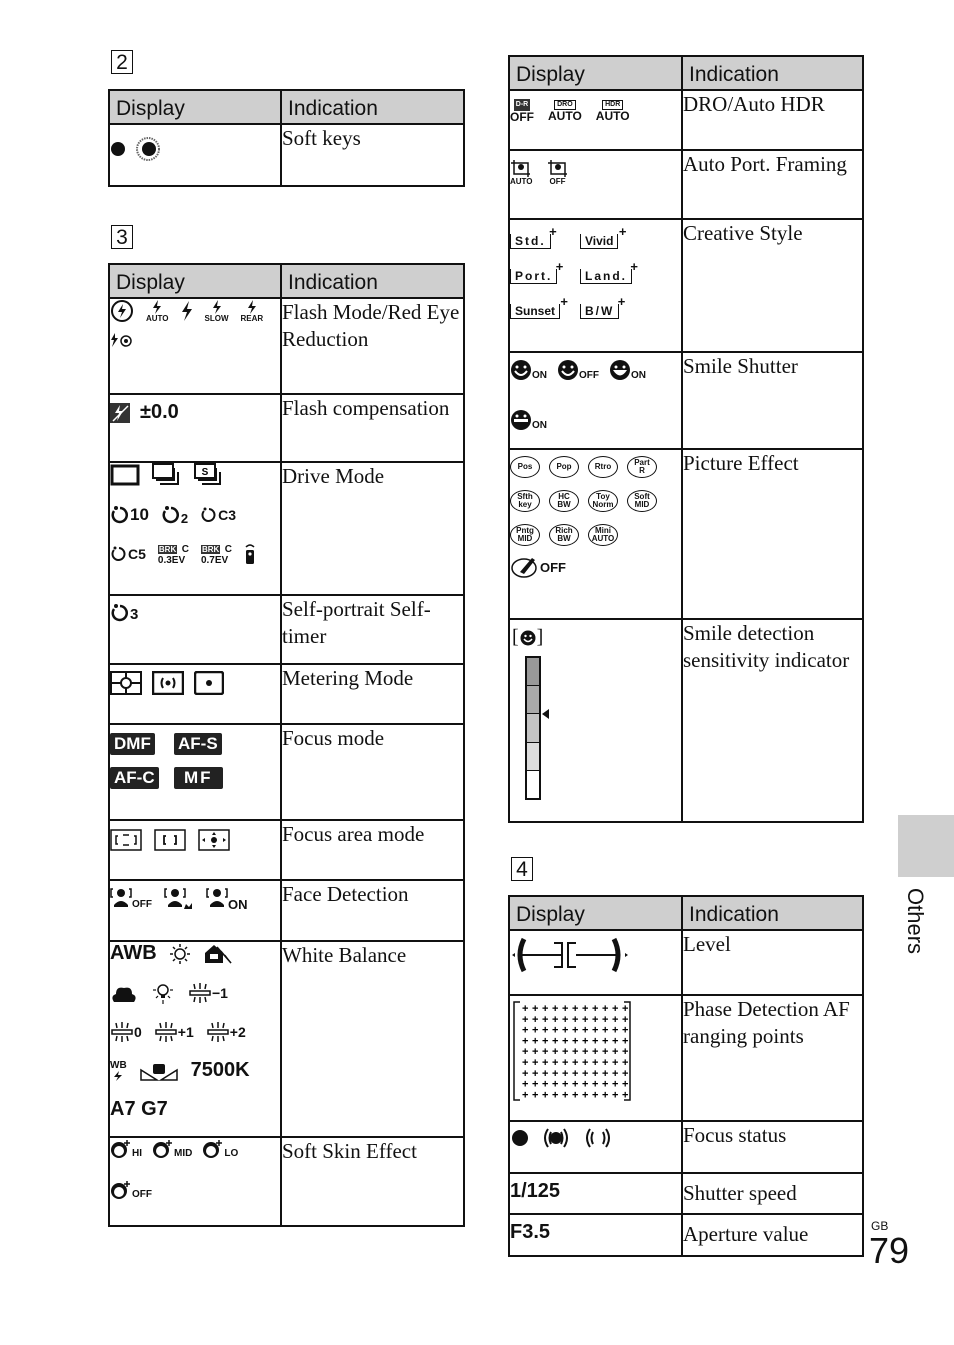 The width and height of the screenshot is (954, 1345). Describe the element at coordinates (218, 954) in the screenshot. I see `wb-shade-icon` at that location.